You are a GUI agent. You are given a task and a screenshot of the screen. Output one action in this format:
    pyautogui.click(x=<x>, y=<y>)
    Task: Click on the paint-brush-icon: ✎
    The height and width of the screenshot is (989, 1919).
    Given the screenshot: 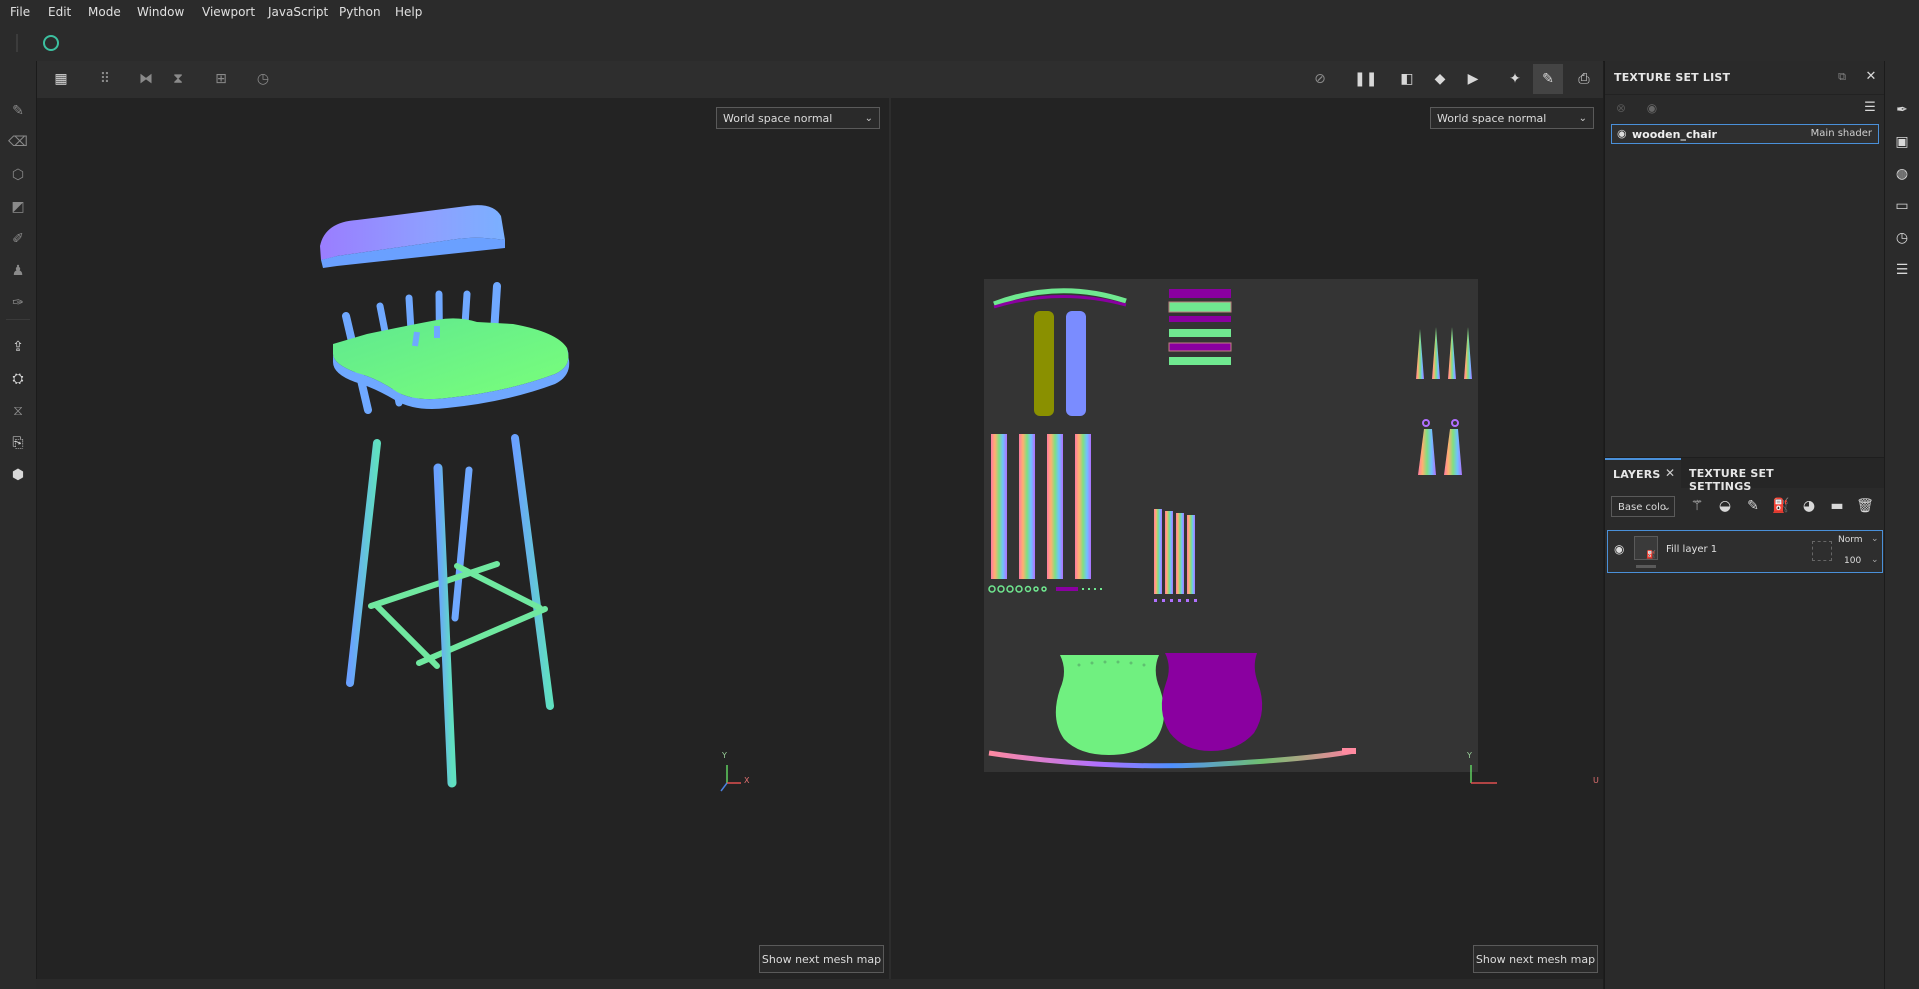 What is the action you would take?
    pyautogui.click(x=18, y=111)
    